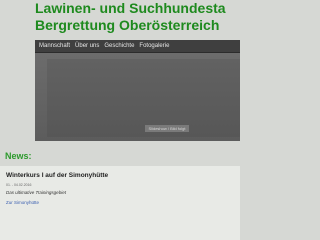  I want to click on nav-item-ueber-uns: Über uns, so click(87, 46).